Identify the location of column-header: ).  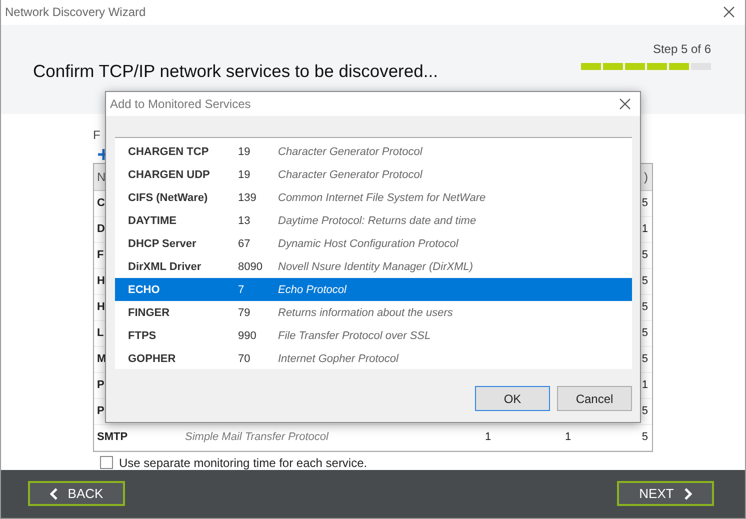
(646, 177).